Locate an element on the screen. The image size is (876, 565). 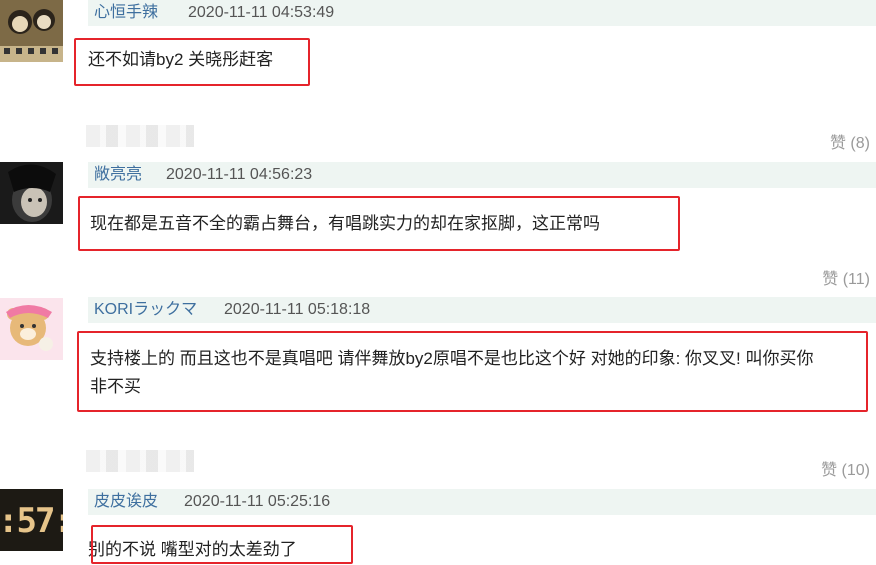
avatar-clock-text: :57: is located at coordinates (31, 521).